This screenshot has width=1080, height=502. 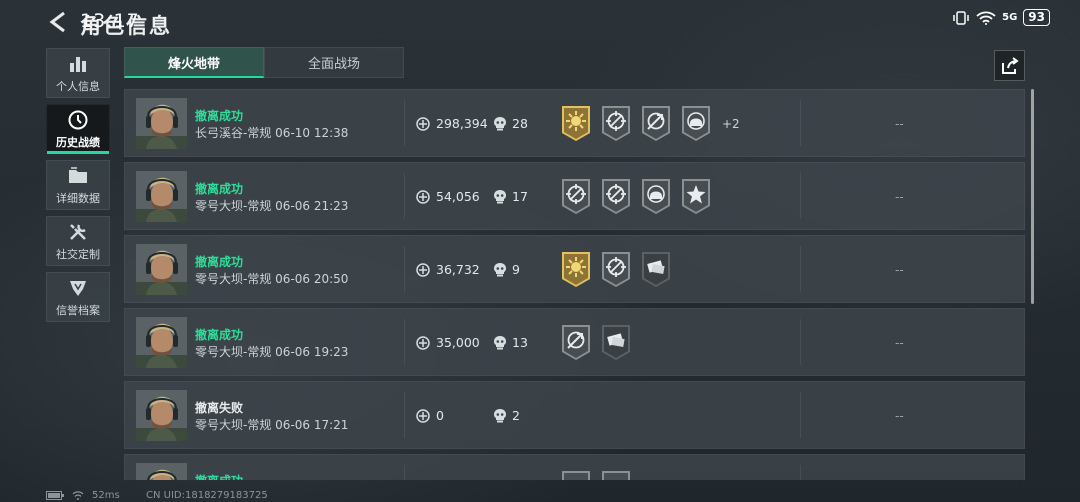 I want to click on match-row: 撤离失败 零号大坝-常规 06-06 17:21 0 2 --, so click(x=574, y=415).